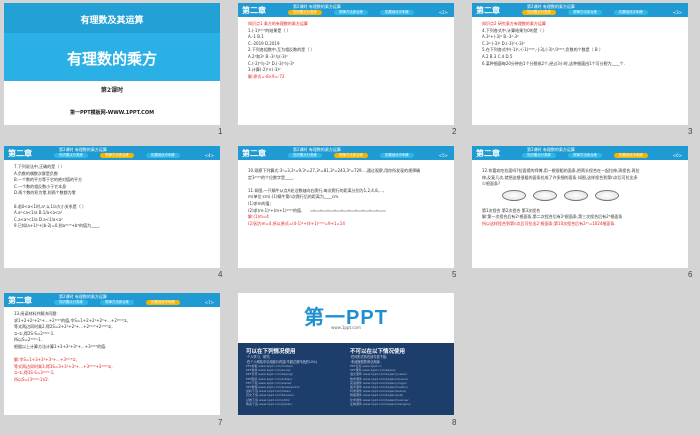  I want to click on noodle-figure, so click(564, 195).